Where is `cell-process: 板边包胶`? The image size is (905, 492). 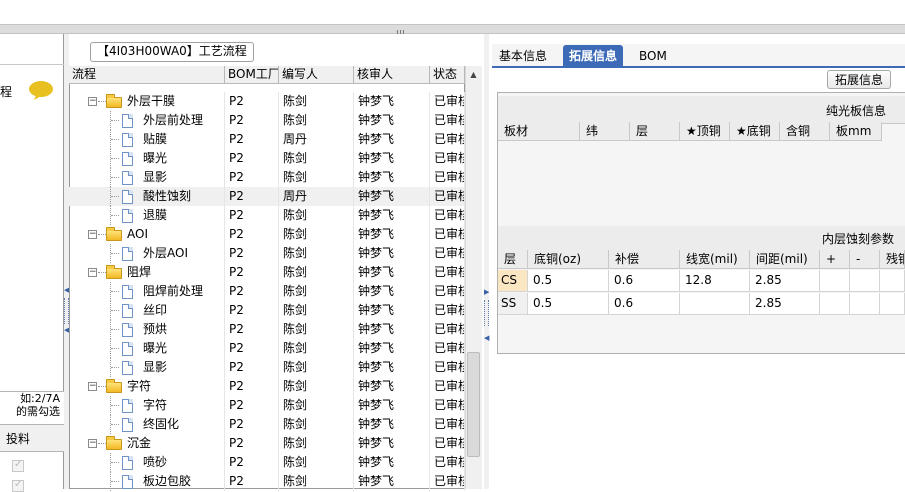 cell-process: 板边包胶 is located at coordinates (147, 481).